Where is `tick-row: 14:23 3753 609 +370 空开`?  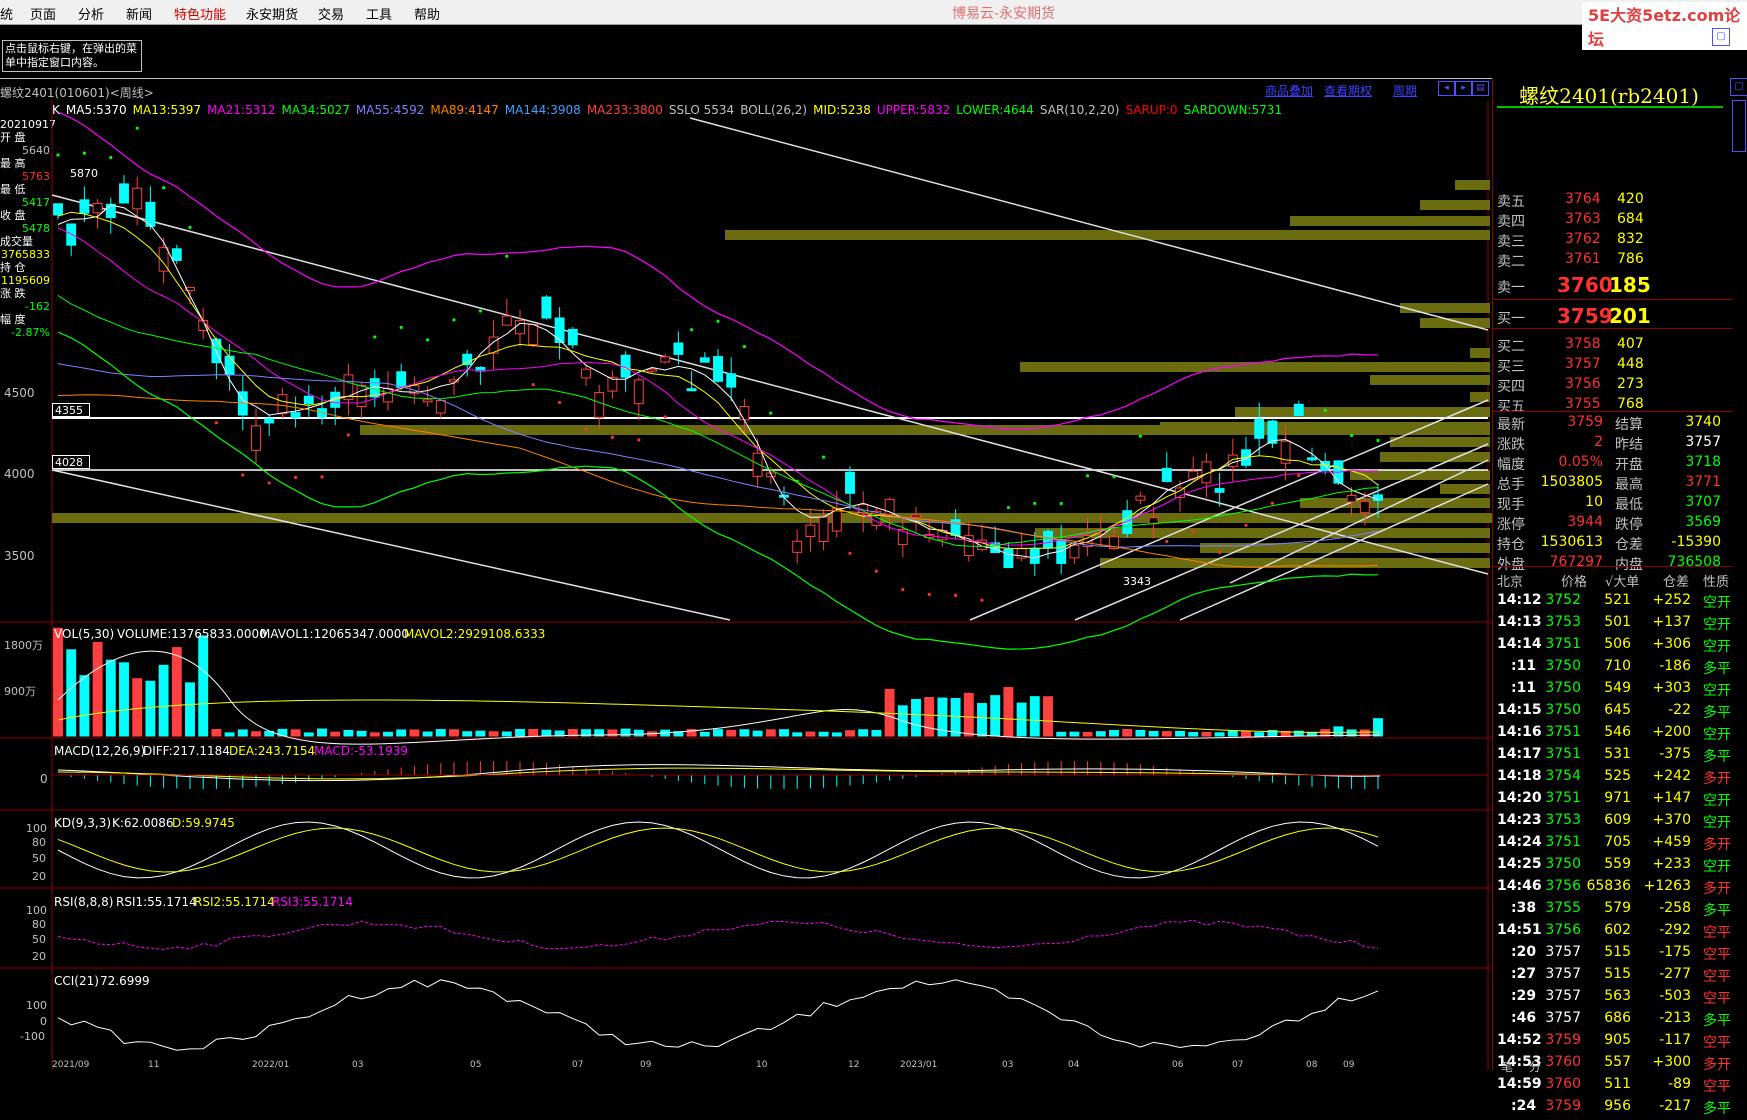
tick-row: 14:23 3753 609 +370 空开 is located at coordinates (1613, 823).